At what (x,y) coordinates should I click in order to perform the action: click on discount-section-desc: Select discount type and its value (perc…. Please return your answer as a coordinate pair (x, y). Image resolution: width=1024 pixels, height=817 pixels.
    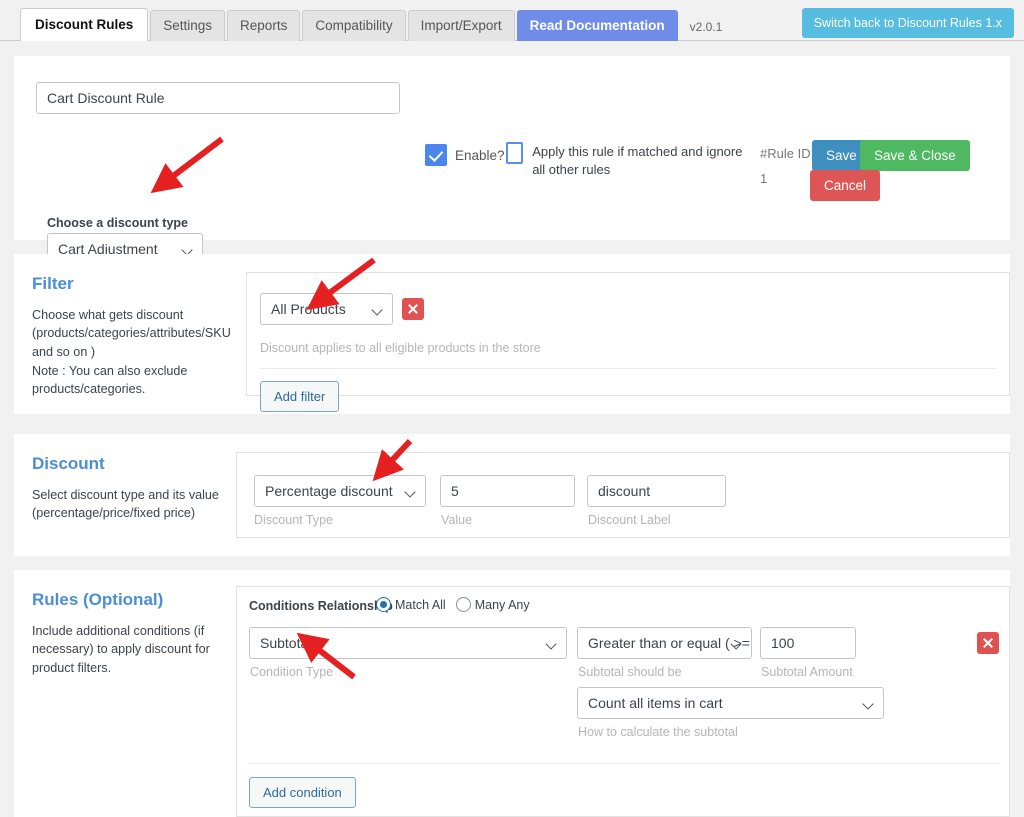
    Looking at the image, I should click on (125, 504).